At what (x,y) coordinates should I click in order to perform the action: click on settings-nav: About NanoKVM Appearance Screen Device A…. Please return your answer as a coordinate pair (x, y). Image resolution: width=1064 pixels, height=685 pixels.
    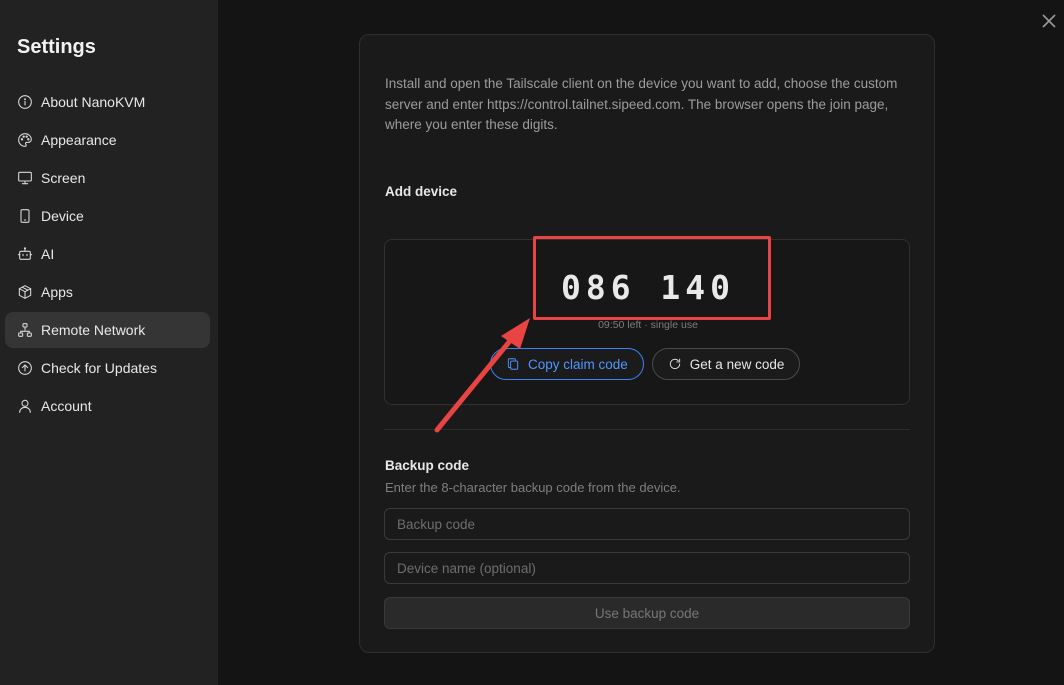
    Looking at the image, I should click on (107, 255).